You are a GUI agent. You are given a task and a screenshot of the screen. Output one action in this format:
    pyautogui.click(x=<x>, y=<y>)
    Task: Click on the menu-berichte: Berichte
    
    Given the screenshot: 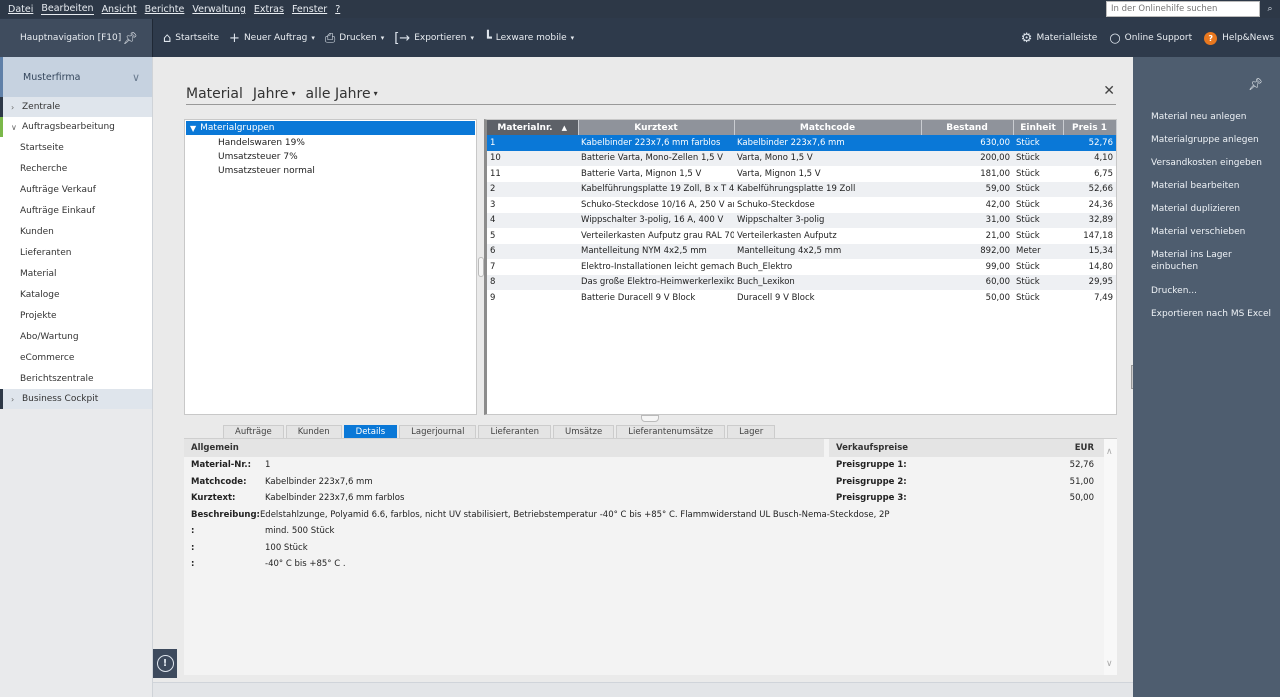 What is the action you would take?
    pyautogui.click(x=165, y=9)
    